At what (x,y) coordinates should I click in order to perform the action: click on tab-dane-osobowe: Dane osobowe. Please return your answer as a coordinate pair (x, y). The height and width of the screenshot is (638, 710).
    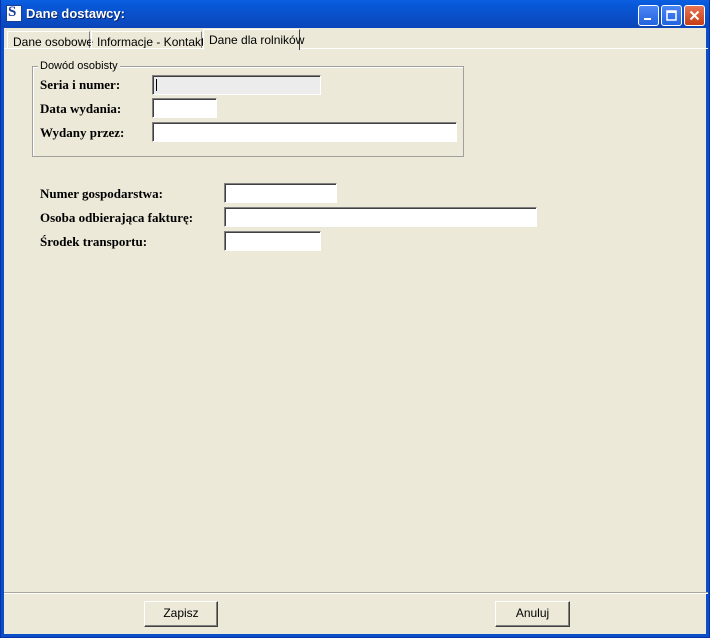
    Looking at the image, I should click on (50, 40).